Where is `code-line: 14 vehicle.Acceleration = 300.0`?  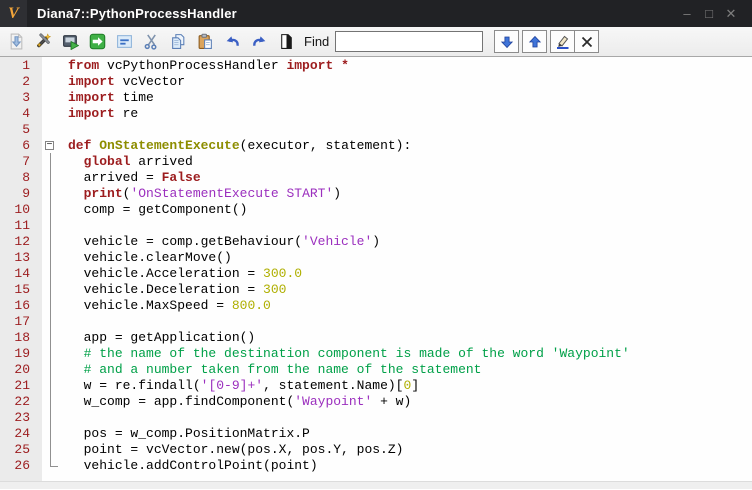
code-line: 14 vehicle.Acceleration = 300.0 is located at coordinates (376, 274).